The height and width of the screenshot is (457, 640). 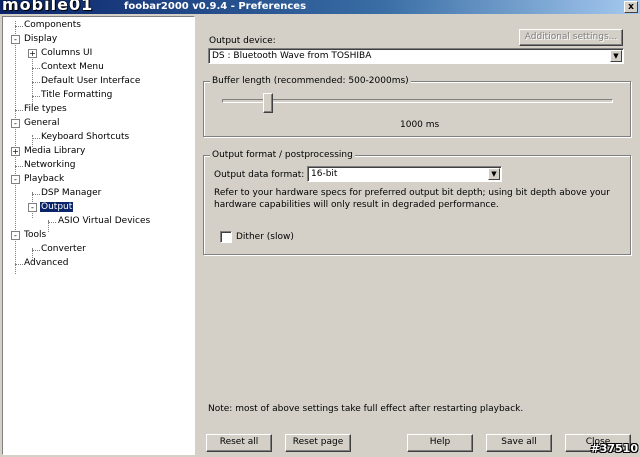 I want to click on tree-item-general: General, so click(x=41, y=123).